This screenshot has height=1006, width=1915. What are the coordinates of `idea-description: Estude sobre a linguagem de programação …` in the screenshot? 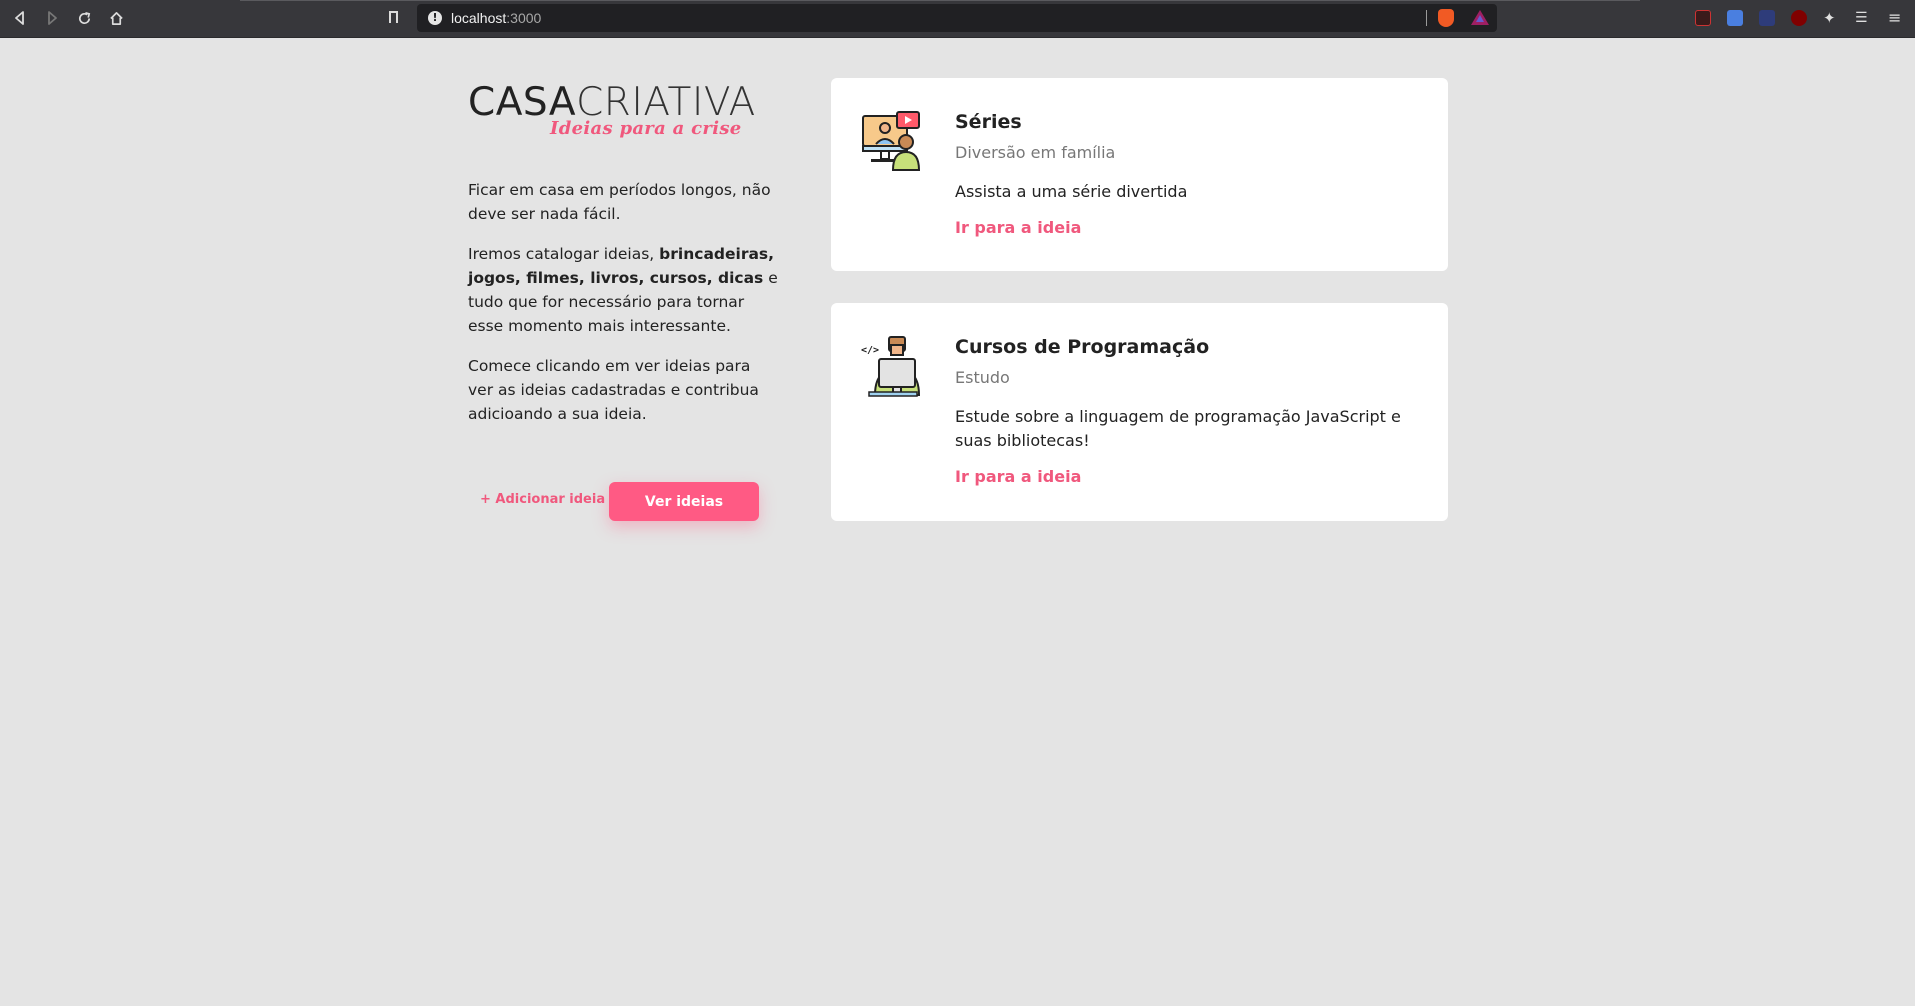 It's located at (1178, 428).